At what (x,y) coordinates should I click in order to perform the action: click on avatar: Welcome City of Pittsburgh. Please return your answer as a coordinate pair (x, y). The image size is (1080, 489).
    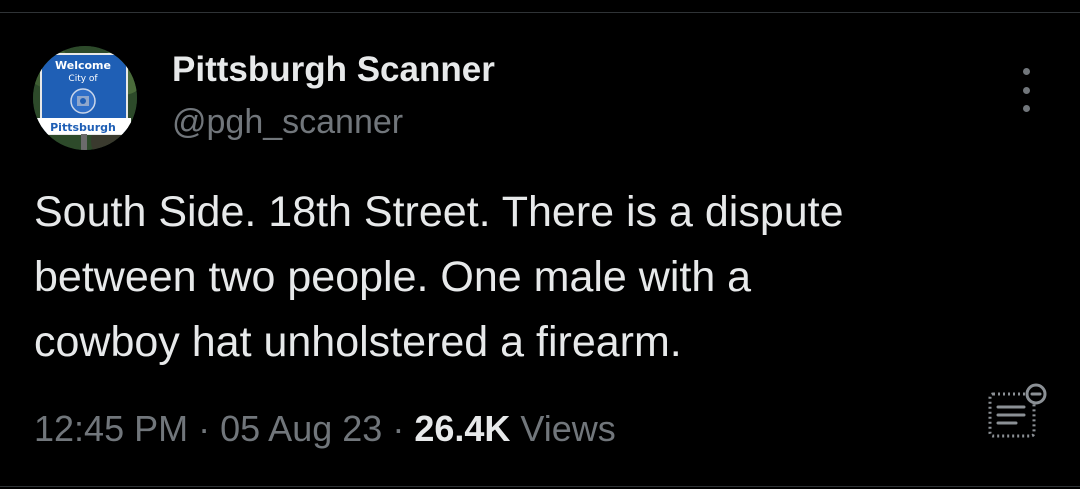
    Looking at the image, I should click on (85, 98).